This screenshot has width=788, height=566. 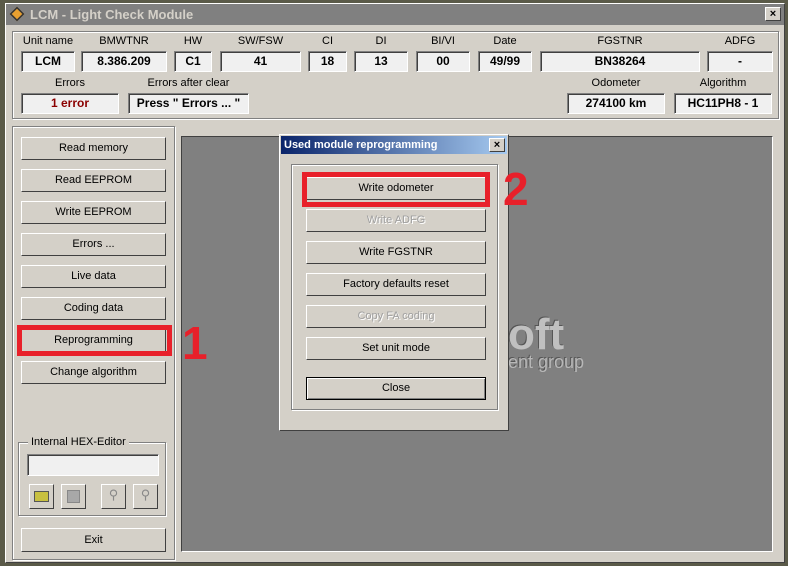 What do you see at coordinates (516, 189) in the screenshot?
I see `step-2-label: 2` at bounding box center [516, 189].